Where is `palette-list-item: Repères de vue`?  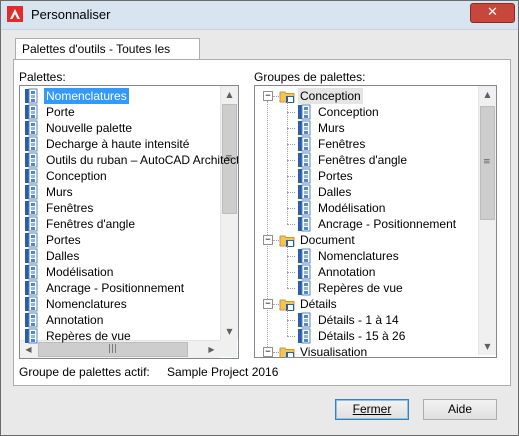 palette-list-item: Repères de vue is located at coordinates (120, 336).